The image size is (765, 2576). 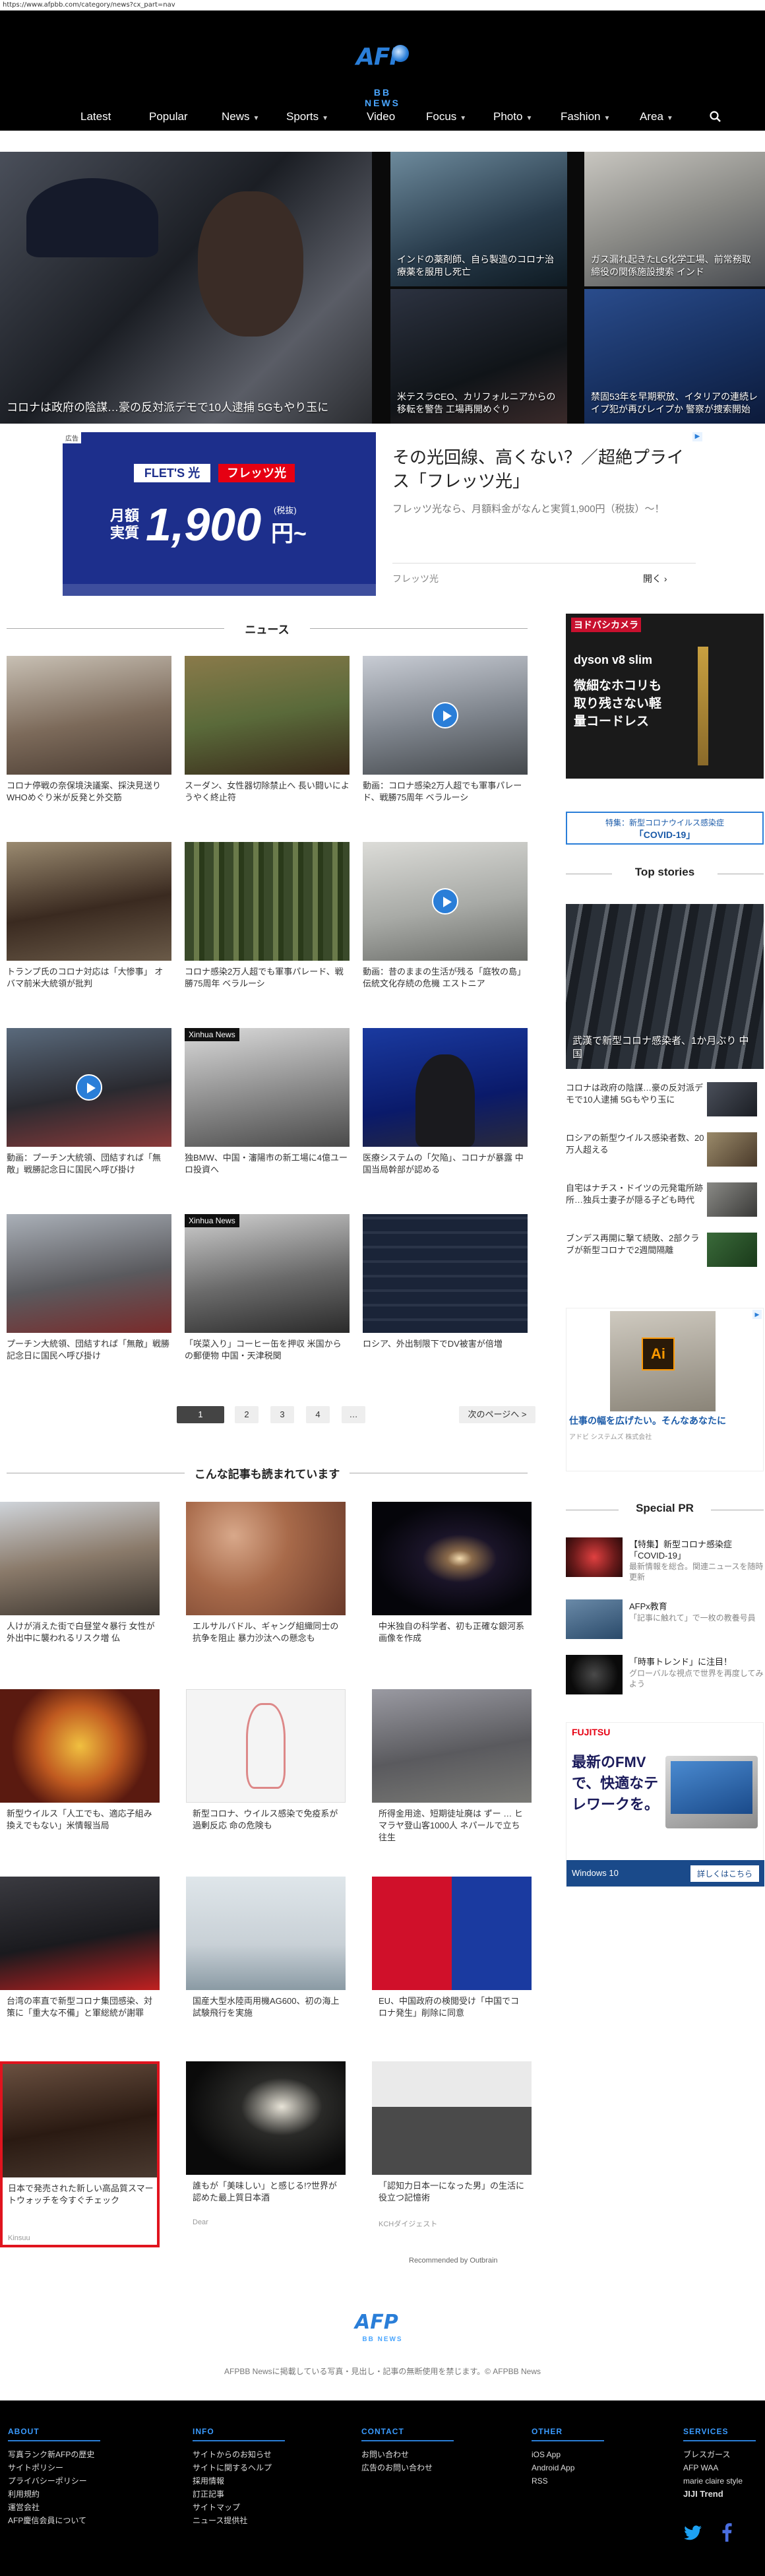 I want to click on news-card: プーチン大統領、団結すれば「無敵」戦勝記念日に国民へ呼び掛け, so click(x=89, y=1300).